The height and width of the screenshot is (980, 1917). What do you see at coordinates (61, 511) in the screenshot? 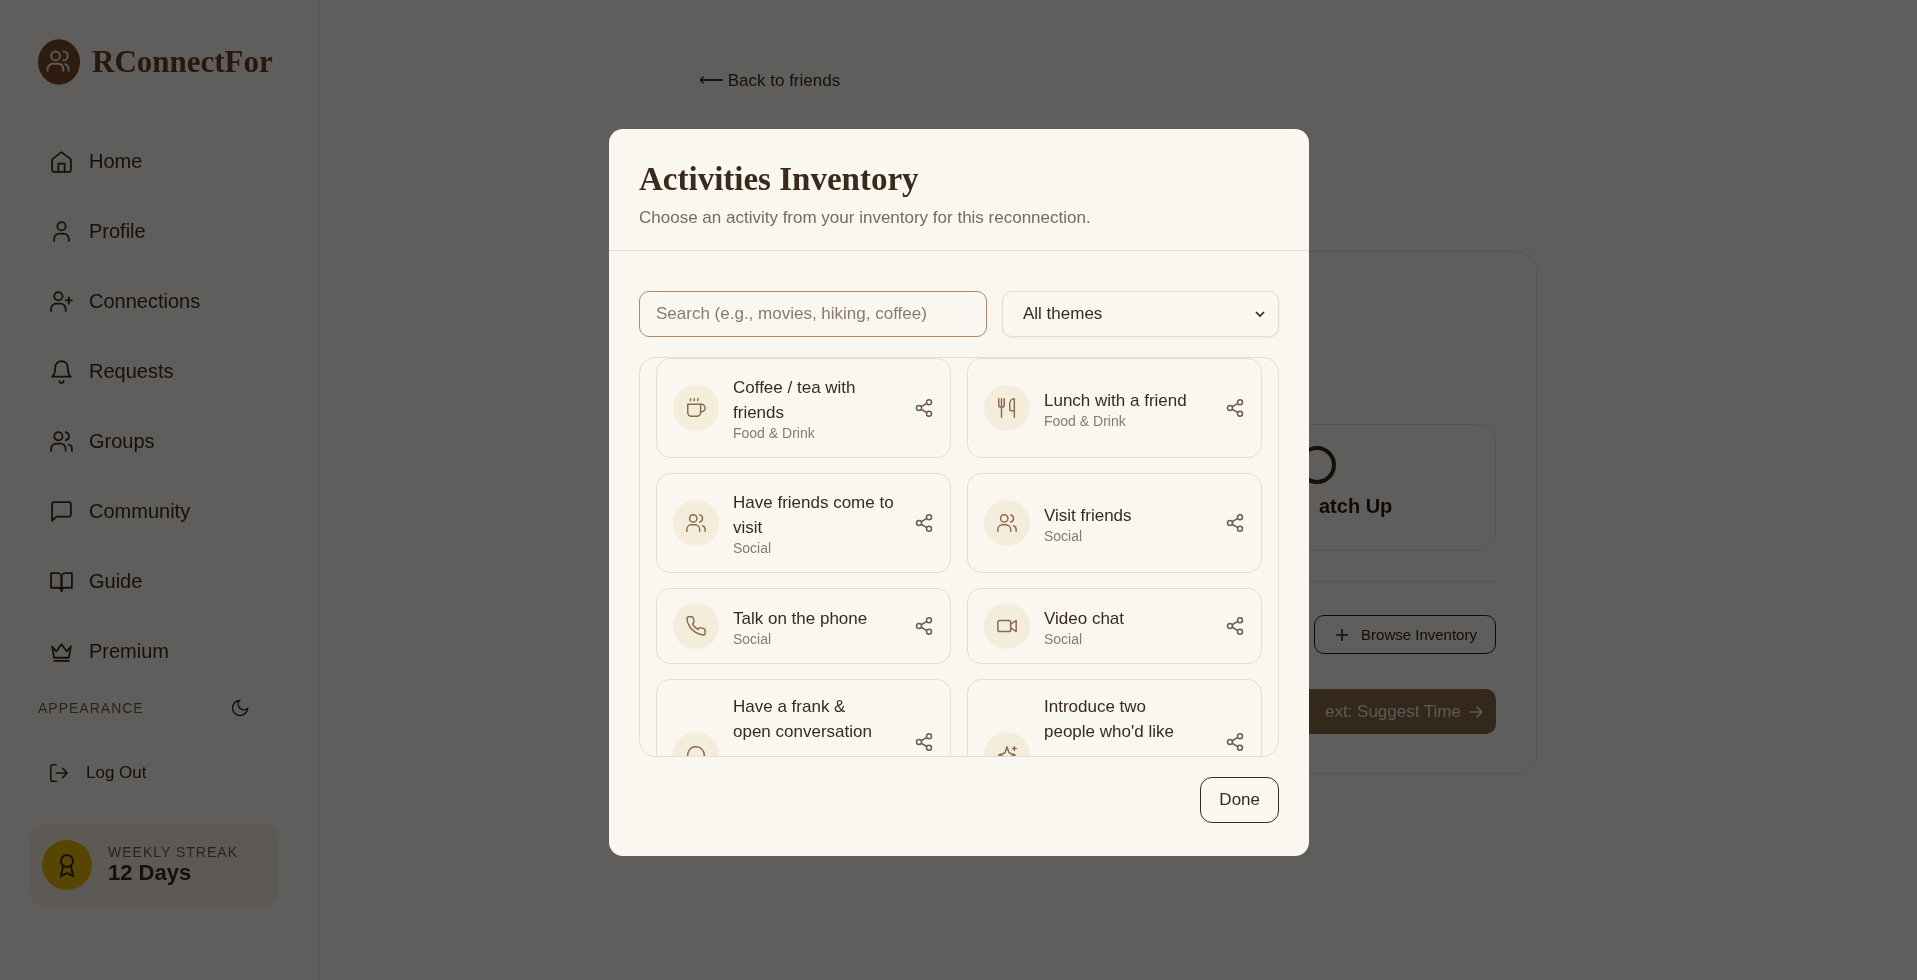
I see `chat-bubble-icon` at bounding box center [61, 511].